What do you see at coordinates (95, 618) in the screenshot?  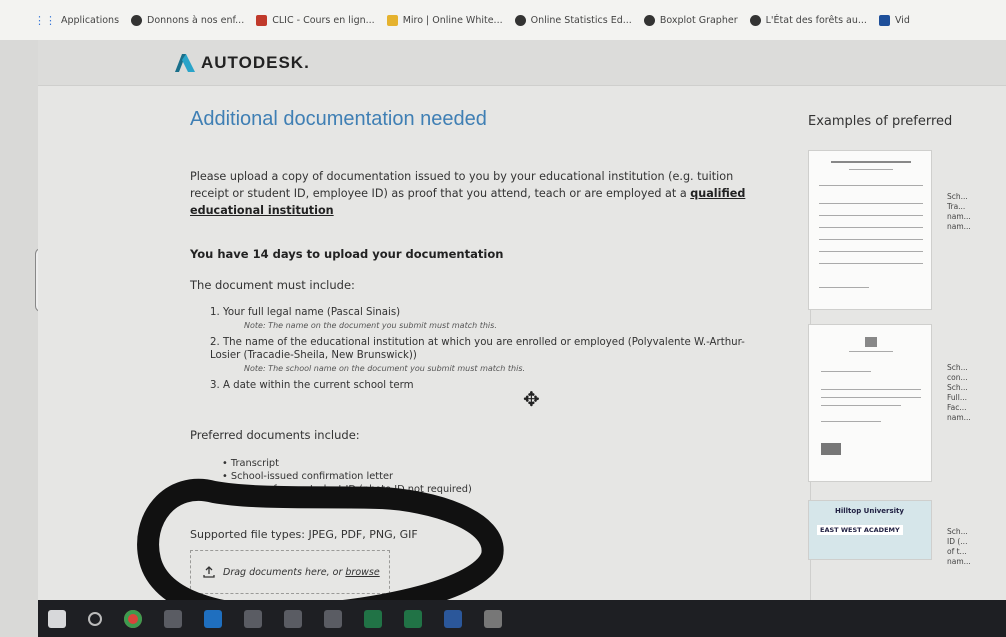 I see `search-icon` at bounding box center [95, 618].